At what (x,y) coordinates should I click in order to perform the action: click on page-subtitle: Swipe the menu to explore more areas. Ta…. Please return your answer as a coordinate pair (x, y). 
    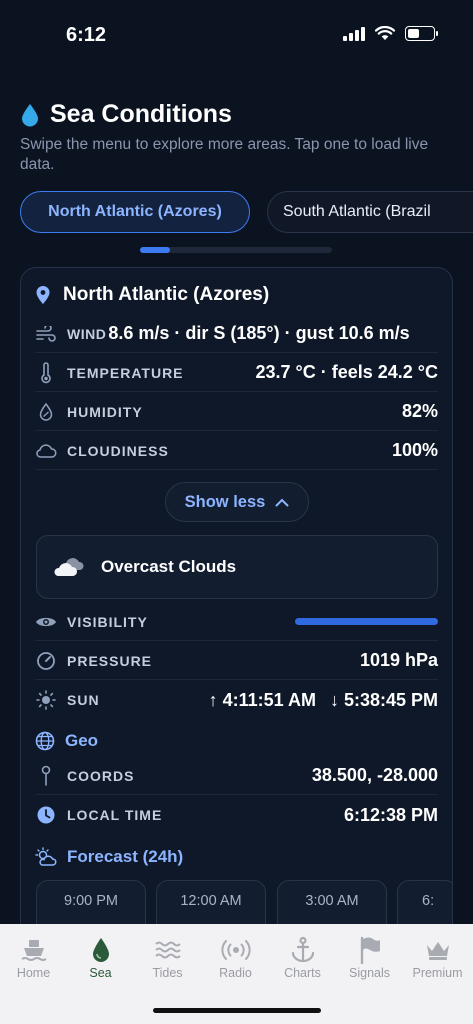
    Looking at the image, I should click on (224, 154).